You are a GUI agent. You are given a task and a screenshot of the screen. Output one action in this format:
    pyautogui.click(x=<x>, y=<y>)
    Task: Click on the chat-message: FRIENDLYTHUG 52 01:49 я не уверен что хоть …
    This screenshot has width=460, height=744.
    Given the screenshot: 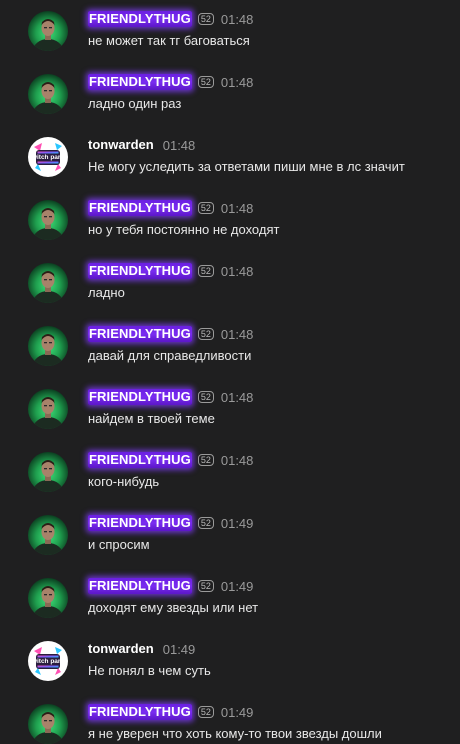 What is the action you would take?
    pyautogui.click(x=230, y=724)
    